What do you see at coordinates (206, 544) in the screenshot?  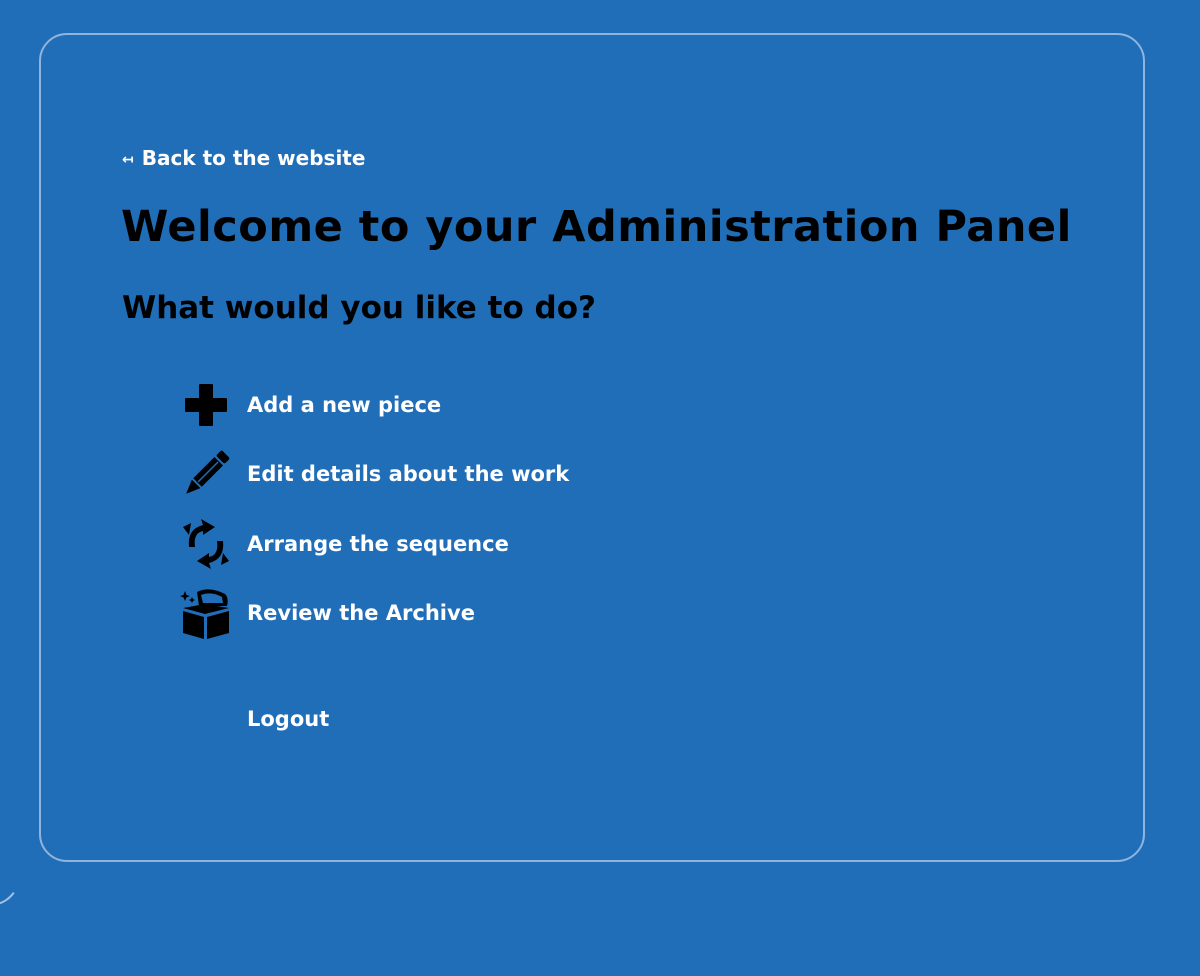 I see `rotate-arrows-icon` at bounding box center [206, 544].